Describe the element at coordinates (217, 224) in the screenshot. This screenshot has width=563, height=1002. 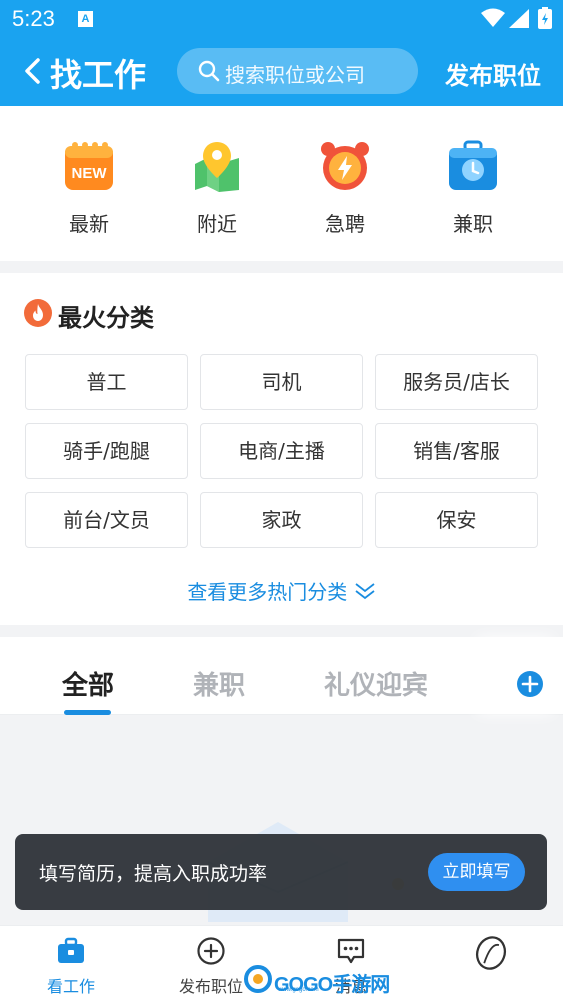
I see `quick-entry-label: 附近` at that location.